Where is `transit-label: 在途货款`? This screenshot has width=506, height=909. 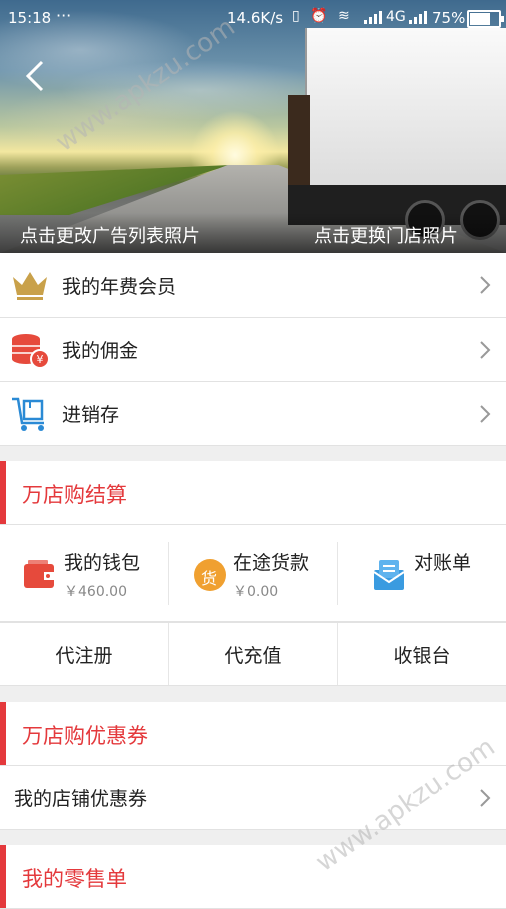
transit-label: 在途货款 is located at coordinates (271, 563).